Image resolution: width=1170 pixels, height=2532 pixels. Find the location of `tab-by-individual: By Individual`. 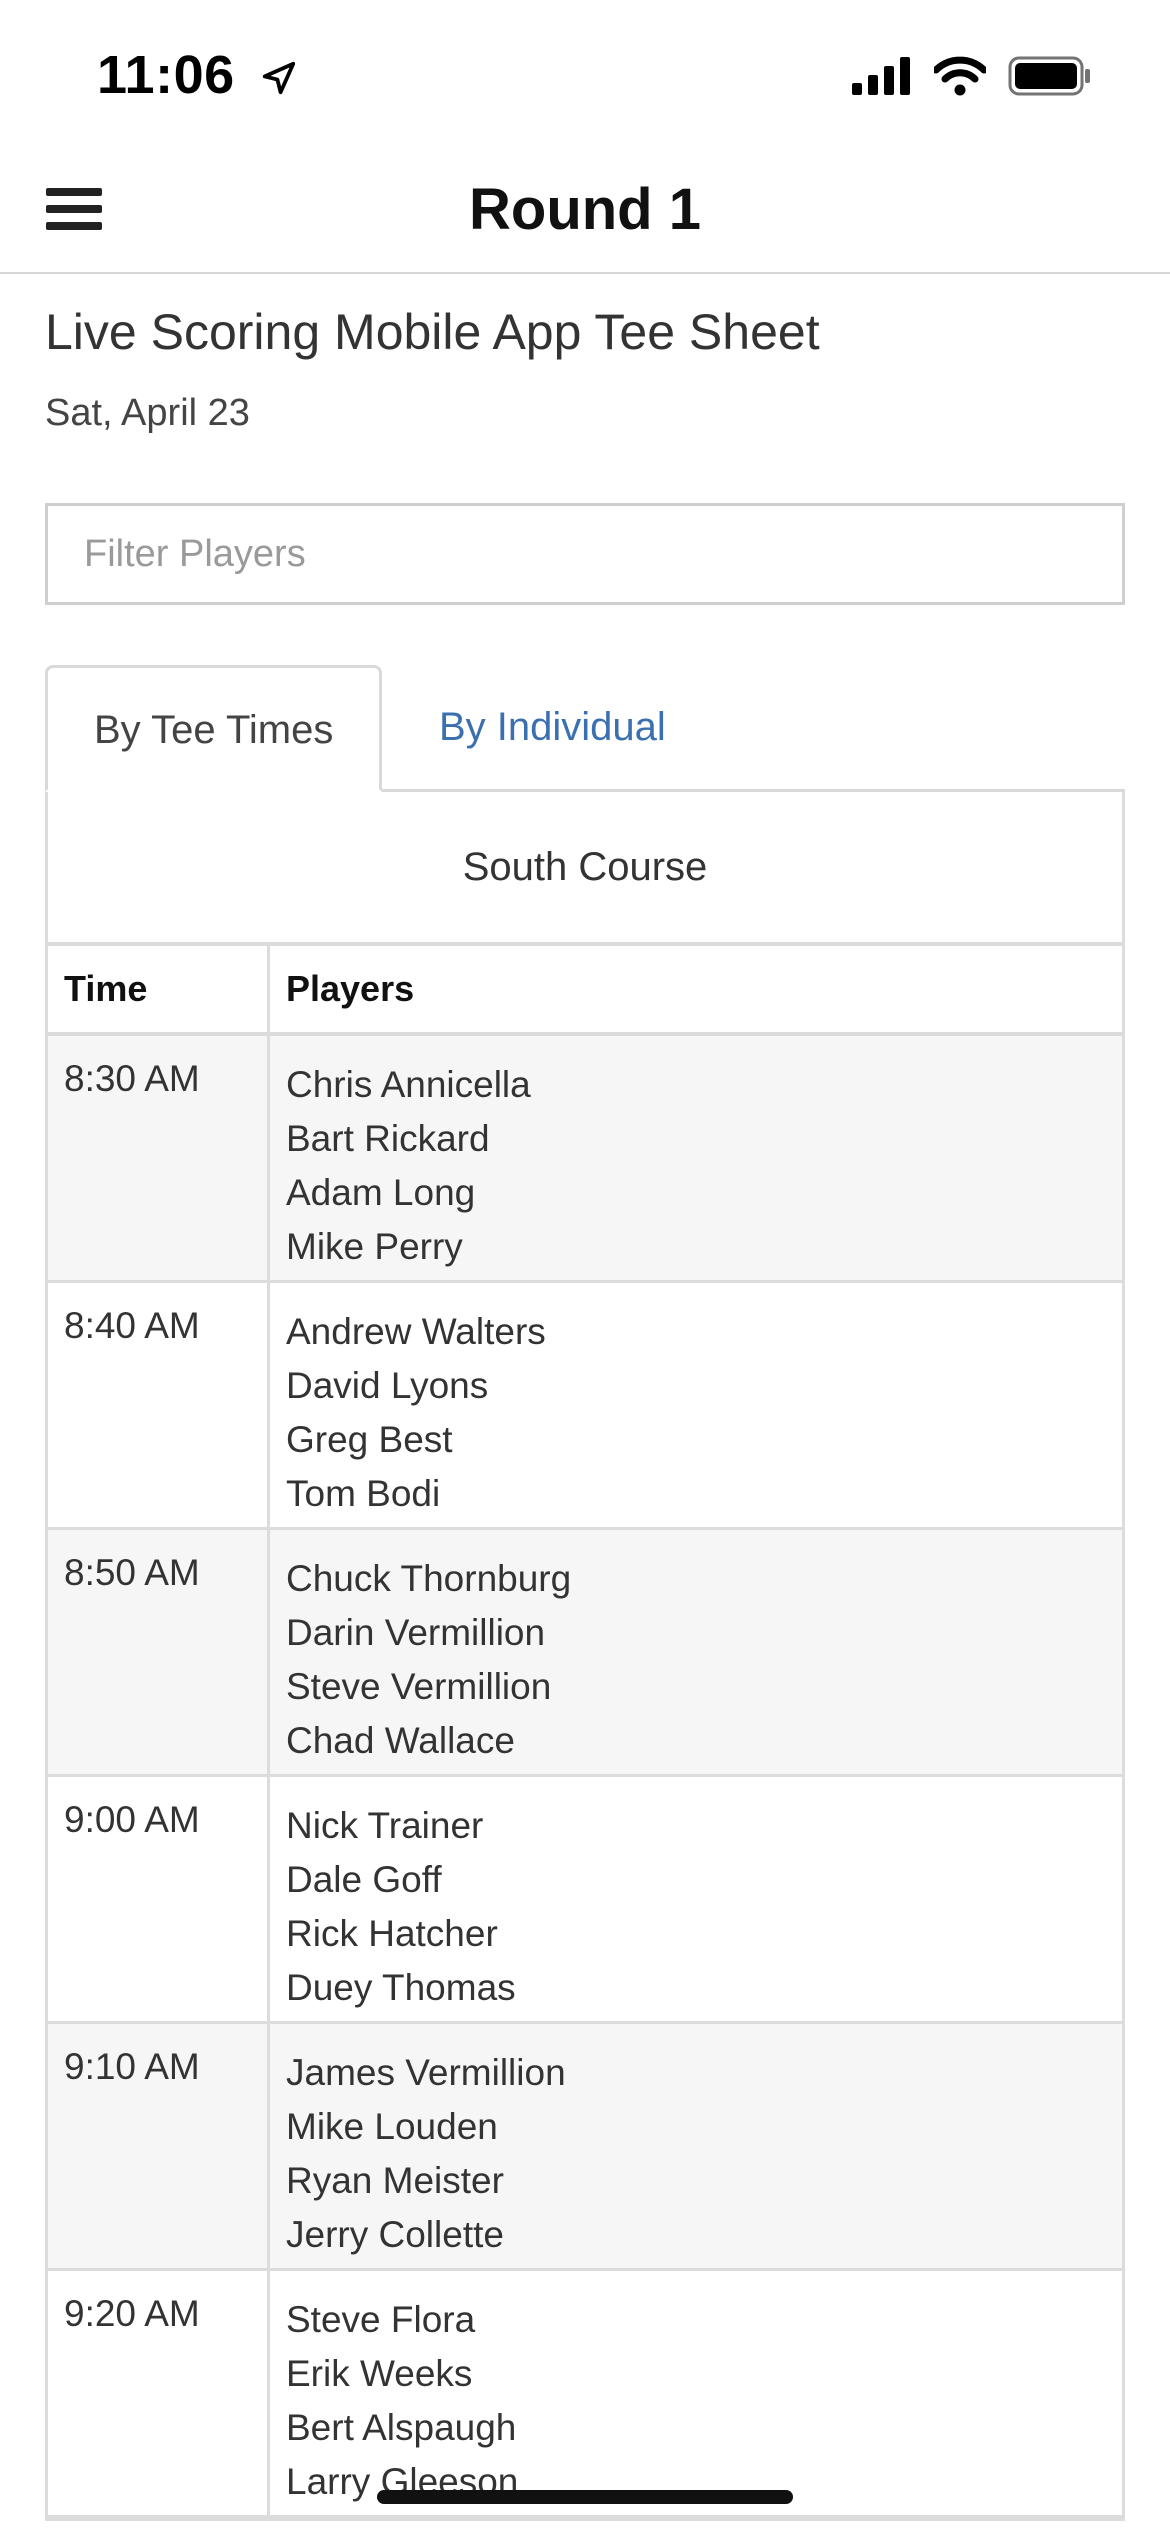

tab-by-individual: By Individual is located at coordinates (575, 727).